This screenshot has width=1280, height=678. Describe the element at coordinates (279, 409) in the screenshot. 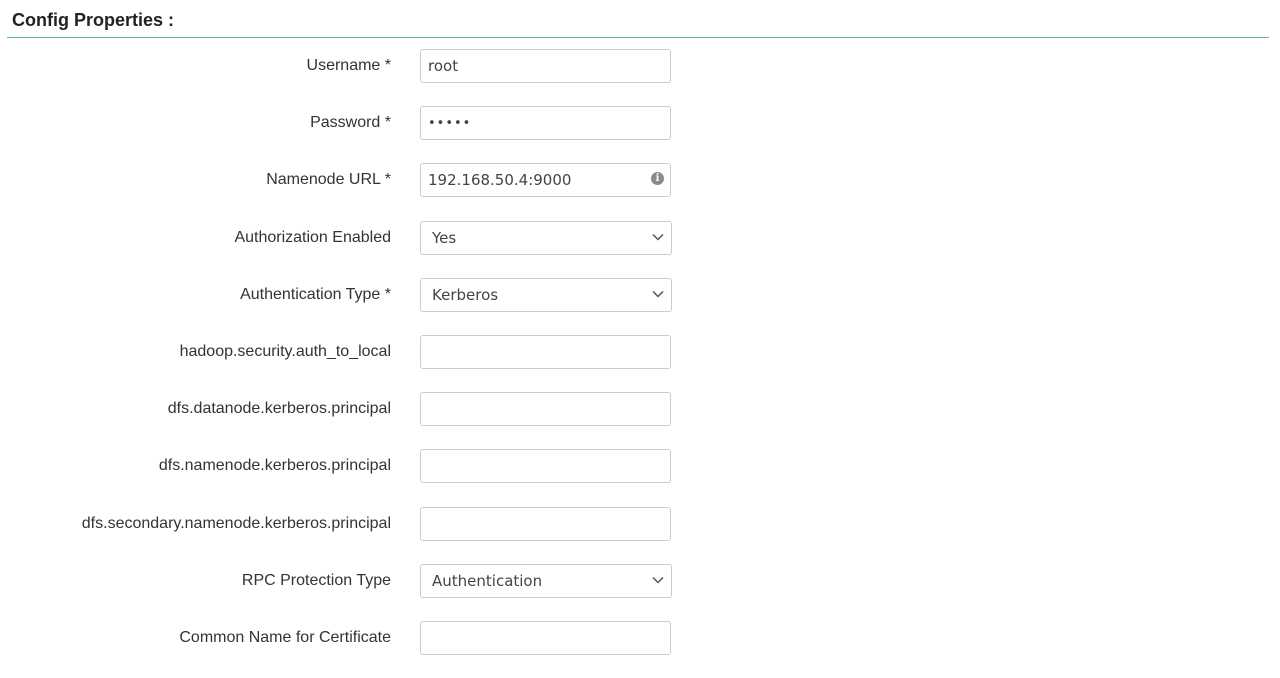

I see `datanode-principal-label: dfs.datanode.kerberos.principal` at that location.